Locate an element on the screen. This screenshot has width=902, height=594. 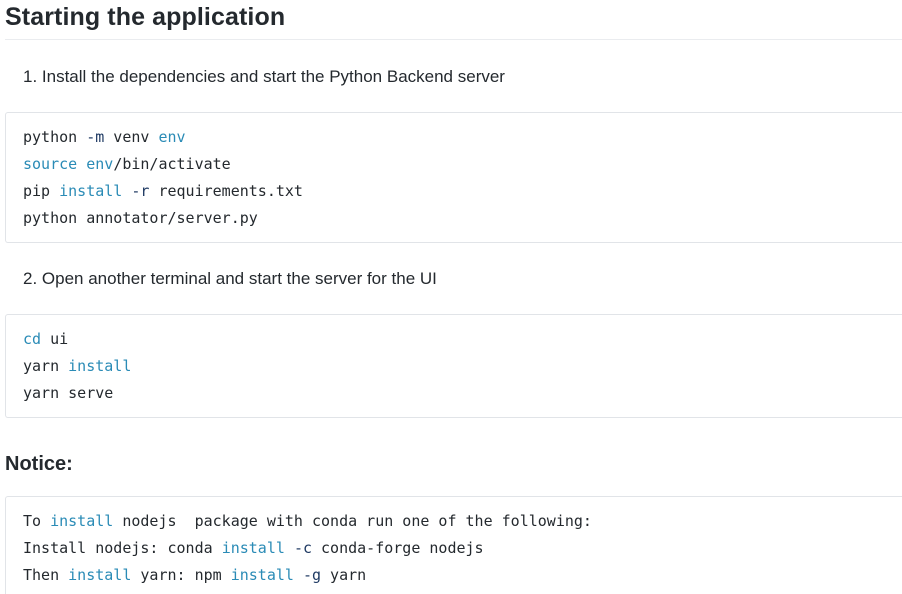
code-line: python annotator/server.py is located at coordinates (140, 218).